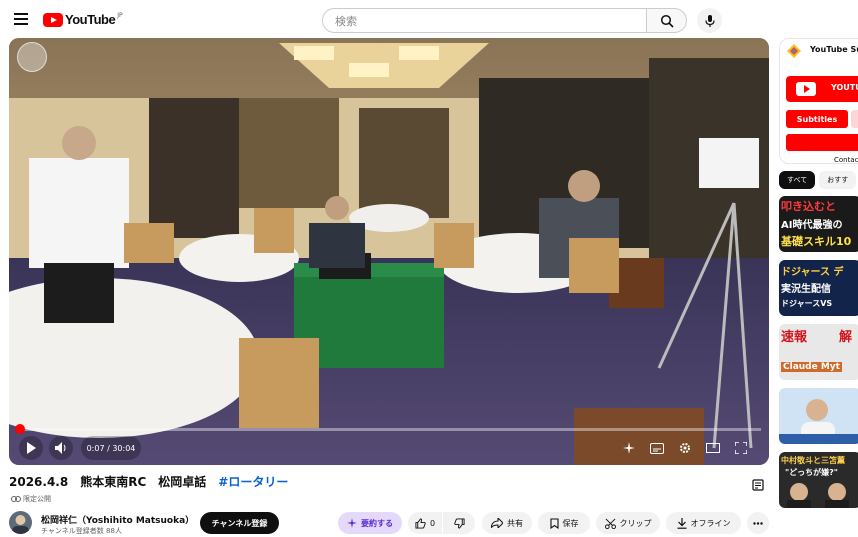  I want to click on 360-navigation-control, so click(32, 57).